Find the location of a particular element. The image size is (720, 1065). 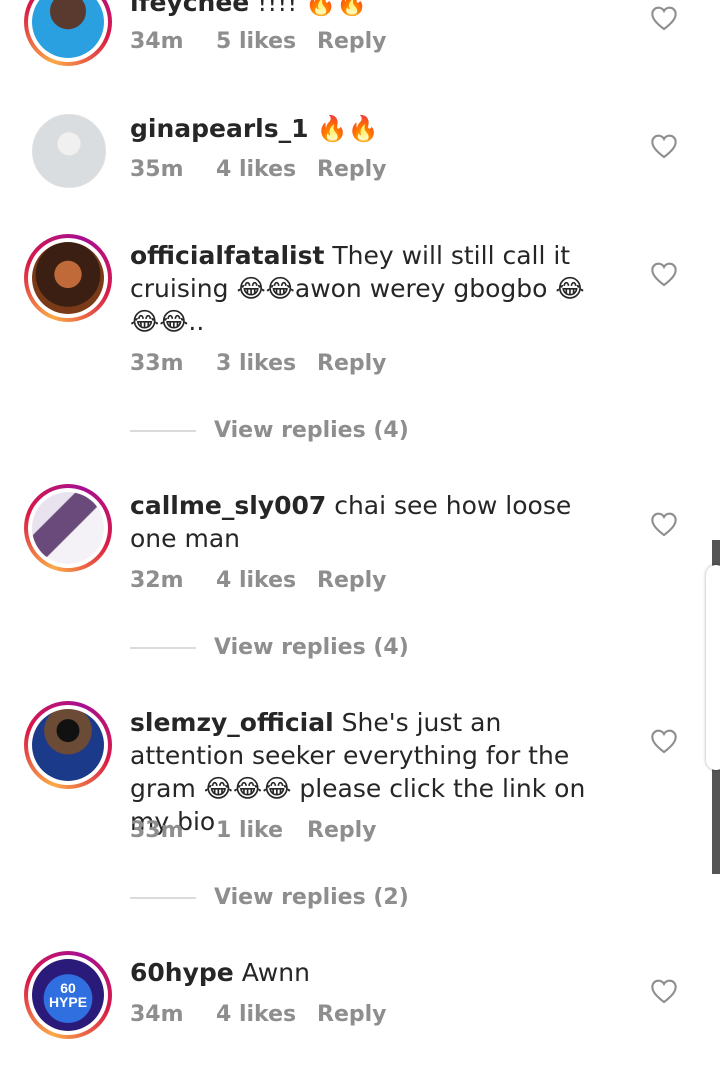

comment-username: ginapearls_1 is located at coordinates (219, 128).